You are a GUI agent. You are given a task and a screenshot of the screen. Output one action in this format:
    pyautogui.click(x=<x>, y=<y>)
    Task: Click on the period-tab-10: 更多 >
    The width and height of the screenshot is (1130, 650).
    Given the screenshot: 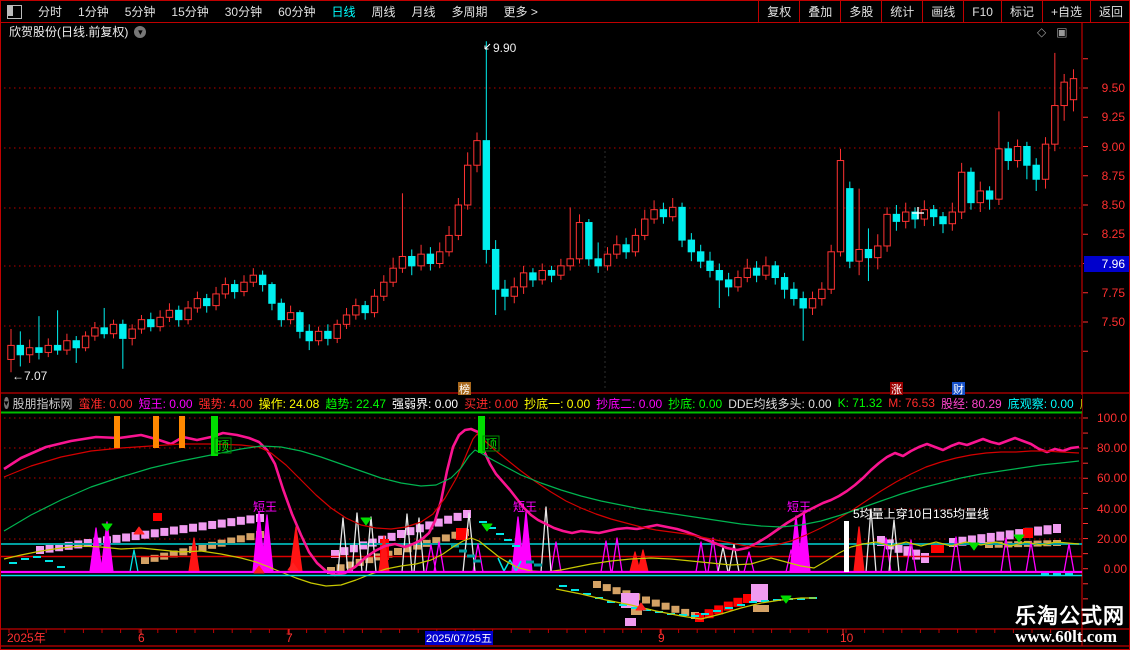 What is the action you would take?
    pyautogui.click(x=521, y=11)
    